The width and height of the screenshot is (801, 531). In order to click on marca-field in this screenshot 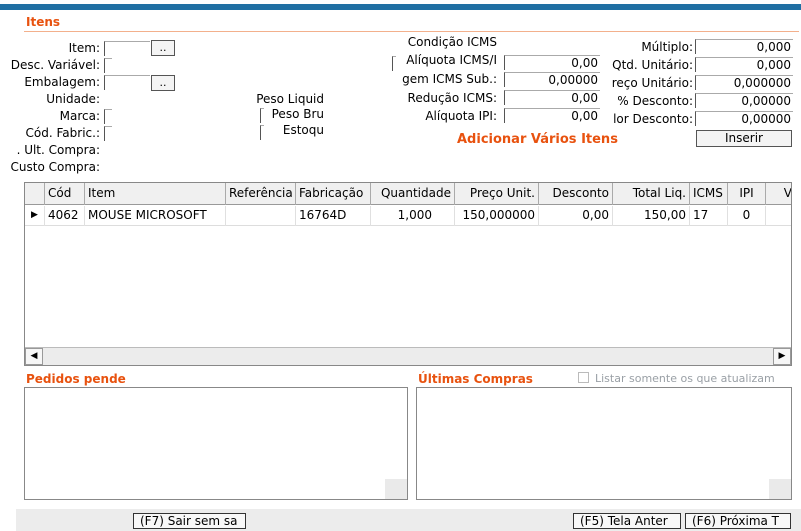, I will do `click(108, 116)`.